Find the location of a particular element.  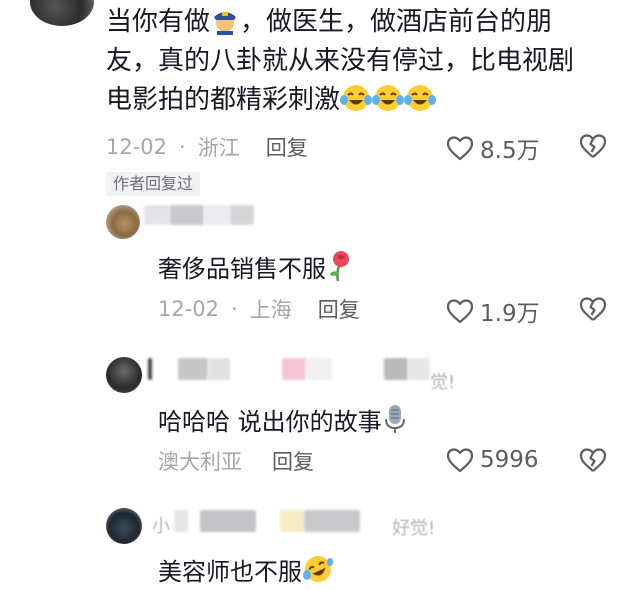

like-button: 5996 is located at coordinates (492, 460).